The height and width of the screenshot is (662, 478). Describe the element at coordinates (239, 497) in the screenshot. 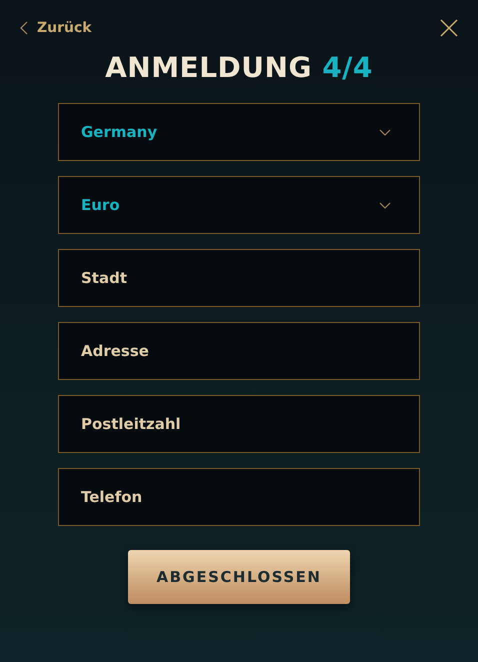

I see `input-field: Telefon` at that location.